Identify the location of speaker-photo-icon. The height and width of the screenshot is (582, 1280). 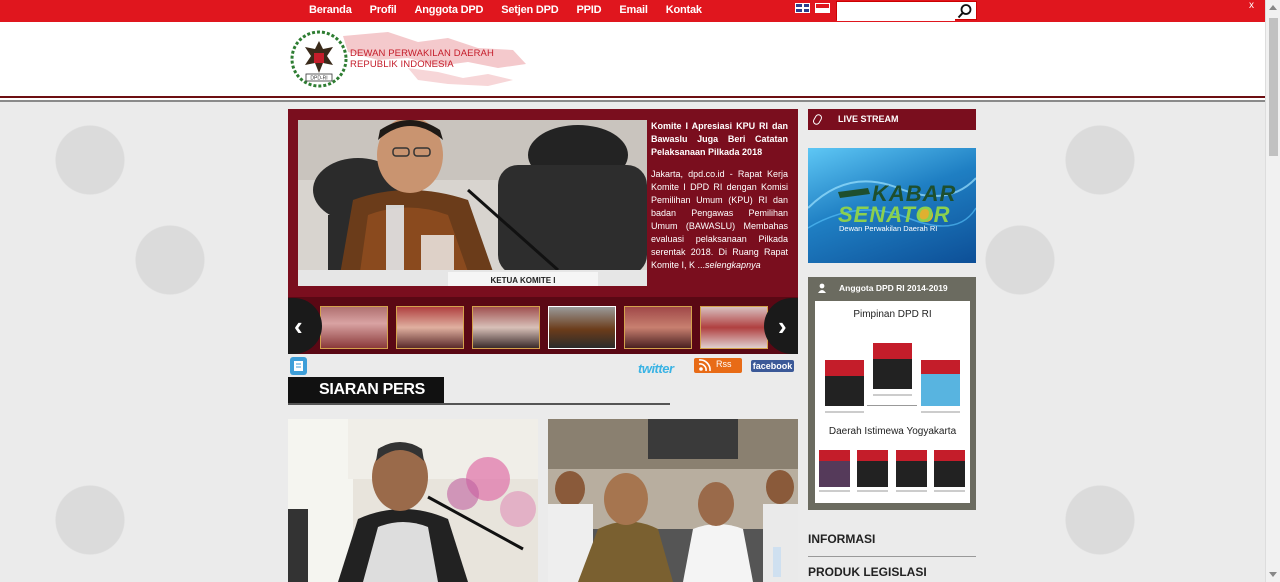
(413, 500).